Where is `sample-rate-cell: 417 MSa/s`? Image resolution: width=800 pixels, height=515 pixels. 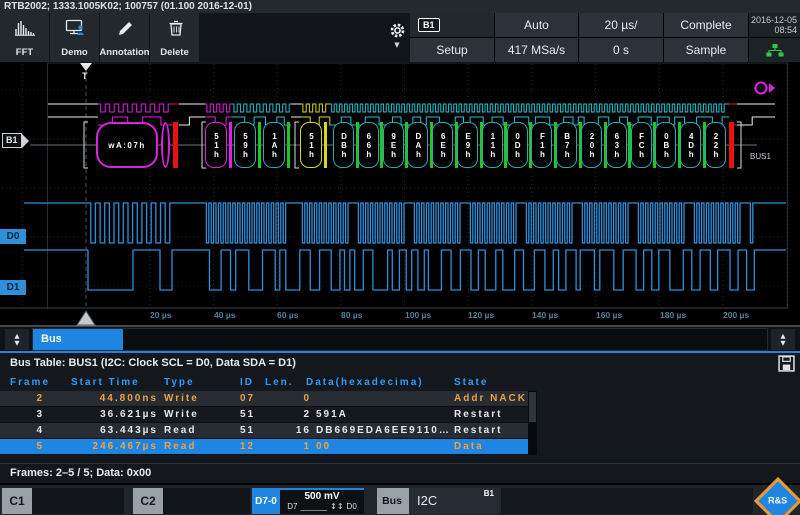 sample-rate-cell: 417 MSa/s is located at coordinates (536, 50).